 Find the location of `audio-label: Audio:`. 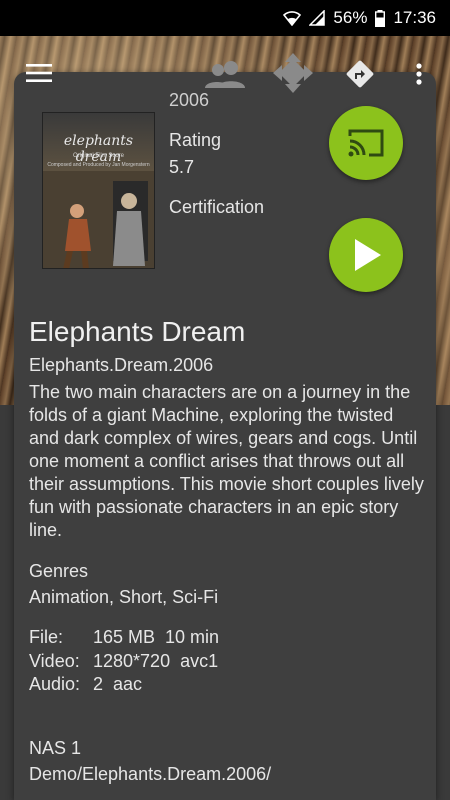

audio-label: Audio: is located at coordinates (55, 684).